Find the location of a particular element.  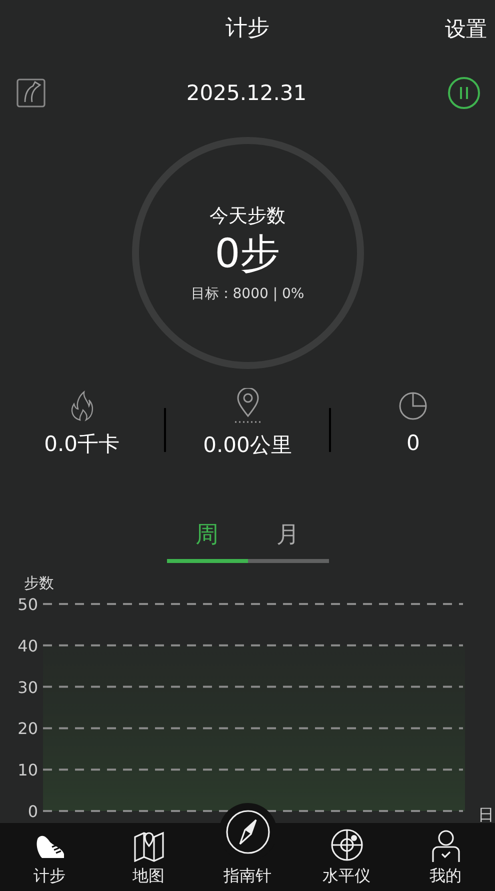

nav-tab: 水平仪 is located at coordinates (346, 856).